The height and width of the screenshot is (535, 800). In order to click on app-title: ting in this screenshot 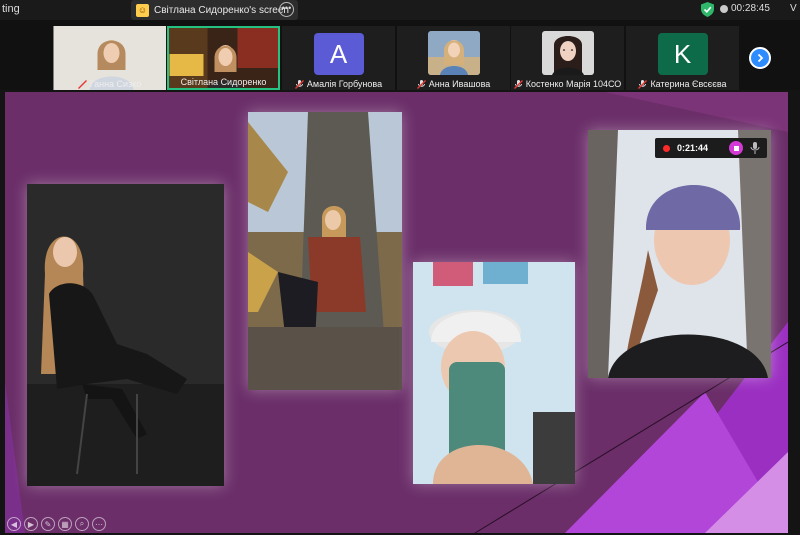, I will do `click(11, 9)`.